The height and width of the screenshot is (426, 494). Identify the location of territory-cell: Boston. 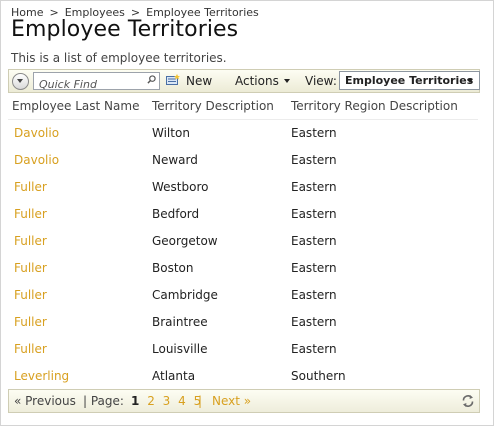
(173, 268).